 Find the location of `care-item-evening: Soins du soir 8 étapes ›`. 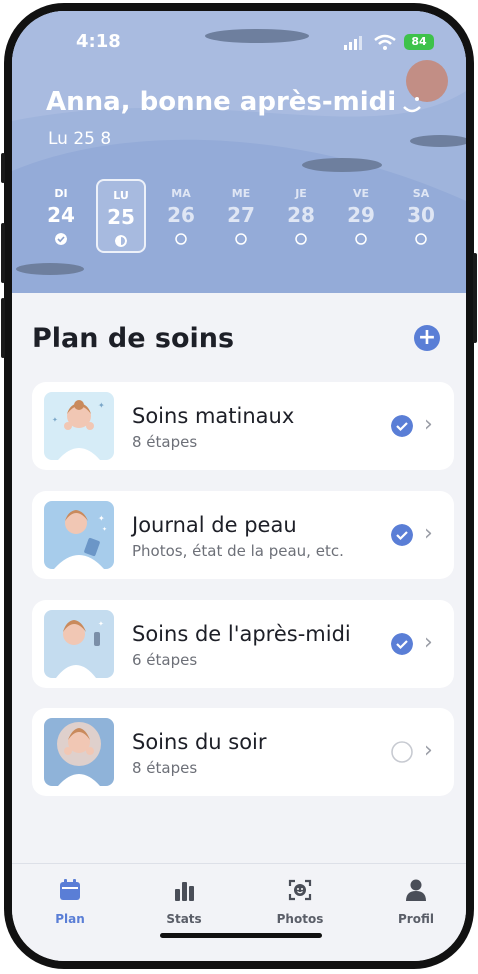

care-item-evening: Soins du soir 8 étapes › is located at coordinates (243, 752).